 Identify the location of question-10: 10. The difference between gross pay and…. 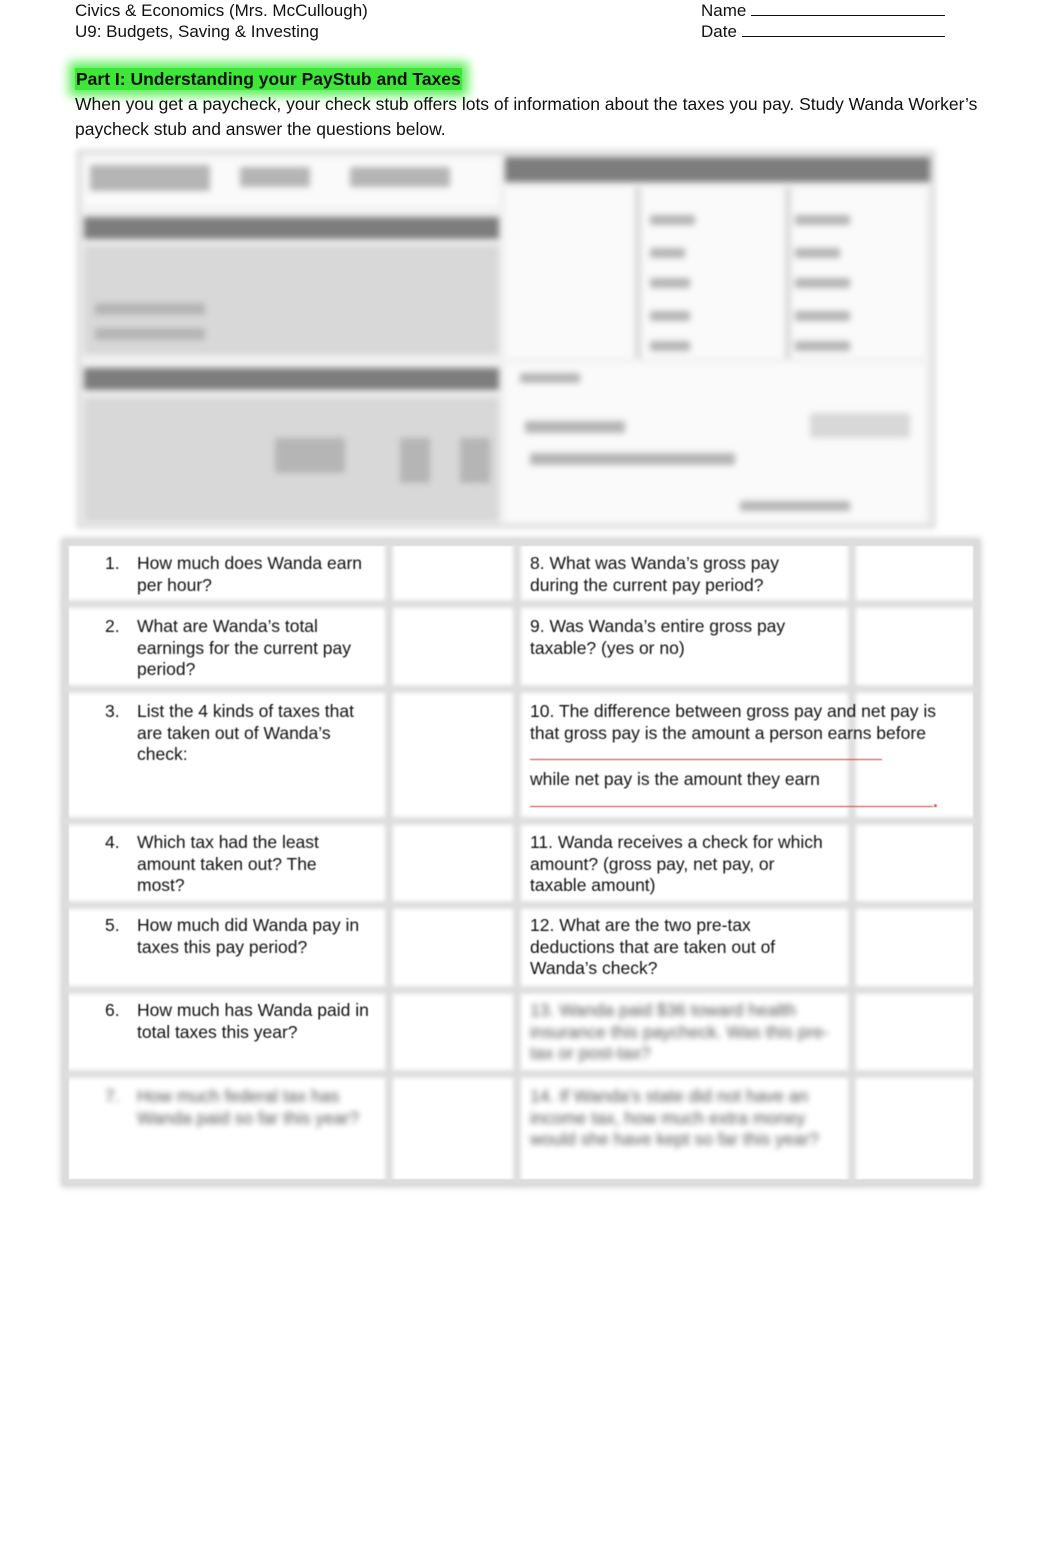
(734, 756).